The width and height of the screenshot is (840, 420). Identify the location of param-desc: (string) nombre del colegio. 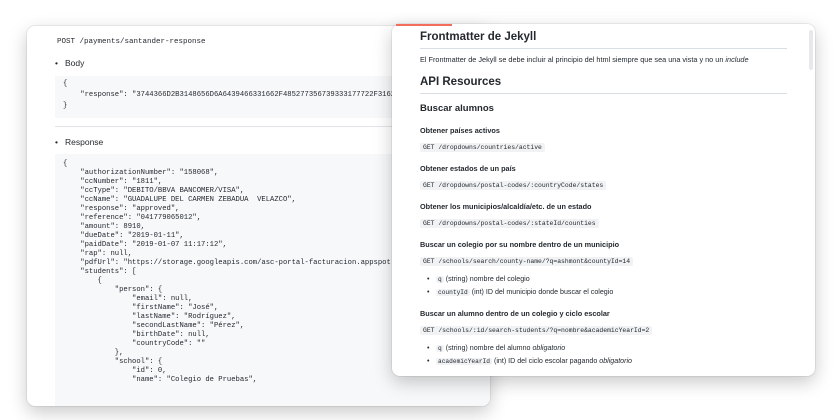
(487, 279).